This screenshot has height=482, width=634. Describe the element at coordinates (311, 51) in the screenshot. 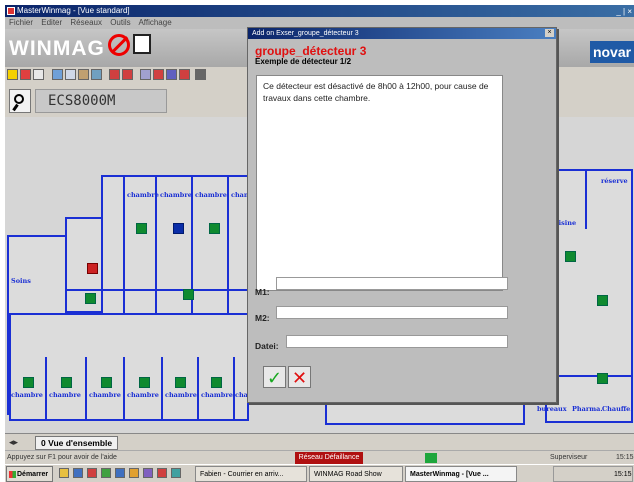

I see `dialog-heading: groupe_détecteur 3` at that location.